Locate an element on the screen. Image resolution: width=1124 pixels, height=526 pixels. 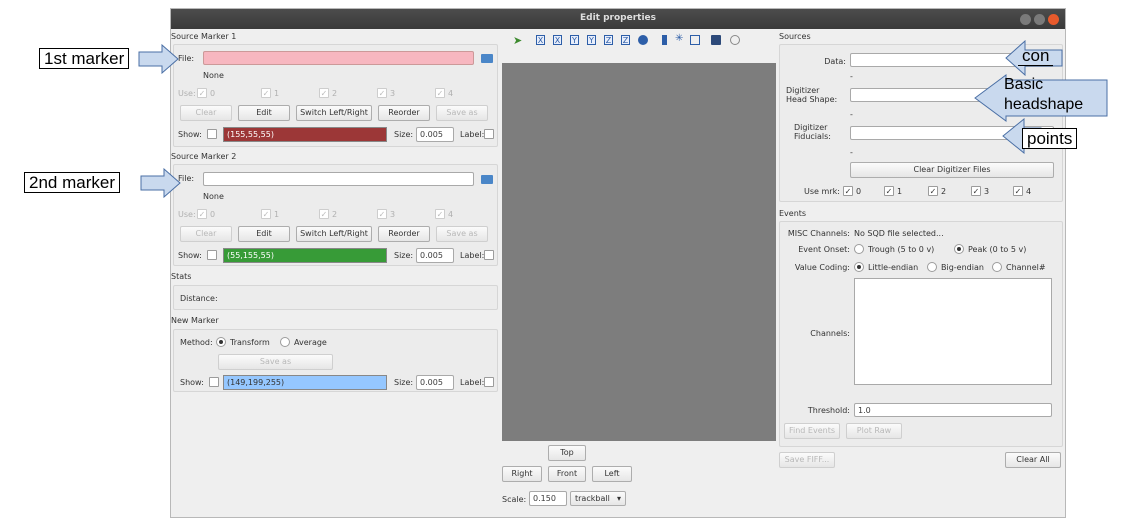
clear-all-button: Clear All is located at coordinates (1033, 460).